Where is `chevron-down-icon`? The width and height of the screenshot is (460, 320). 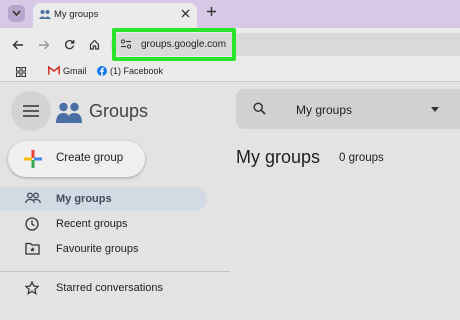 chevron-down-icon is located at coordinates (16, 13).